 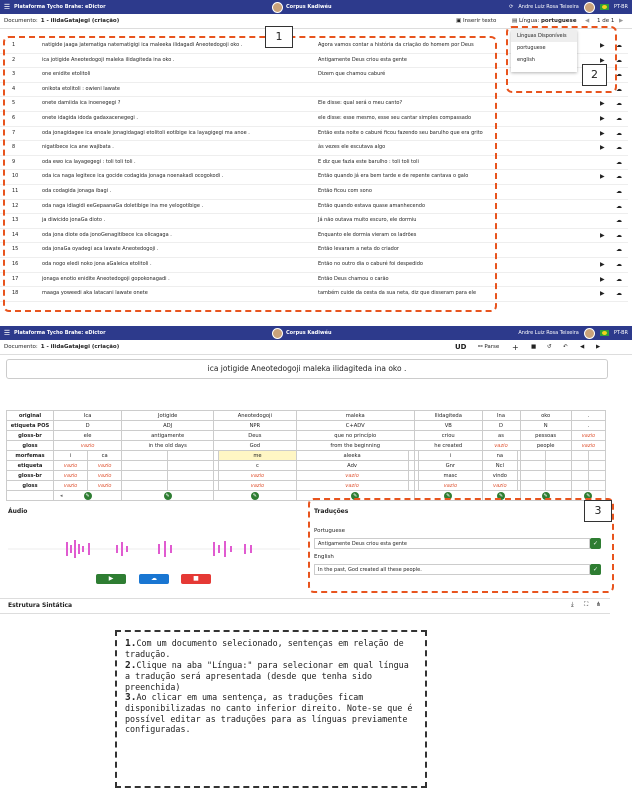 What do you see at coordinates (500, 455) in the screenshot?
I see `morph-cell: na` at bounding box center [500, 455].